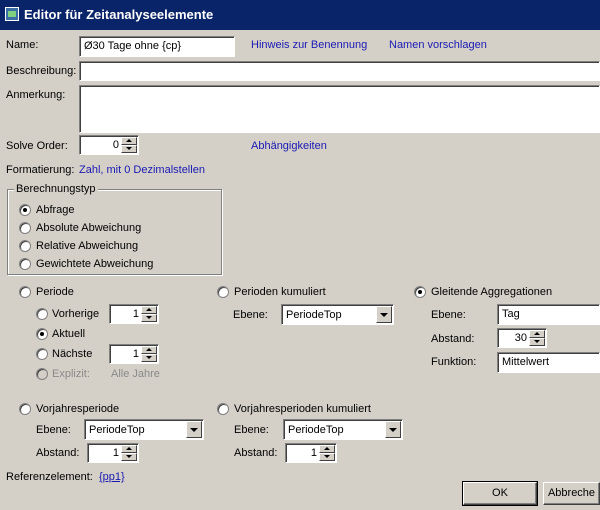 This screenshot has width=600, height=510. Describe the element at coordinates (49, 477) in the screenshot. I see `reference-label: Referenzelement:` at that location.